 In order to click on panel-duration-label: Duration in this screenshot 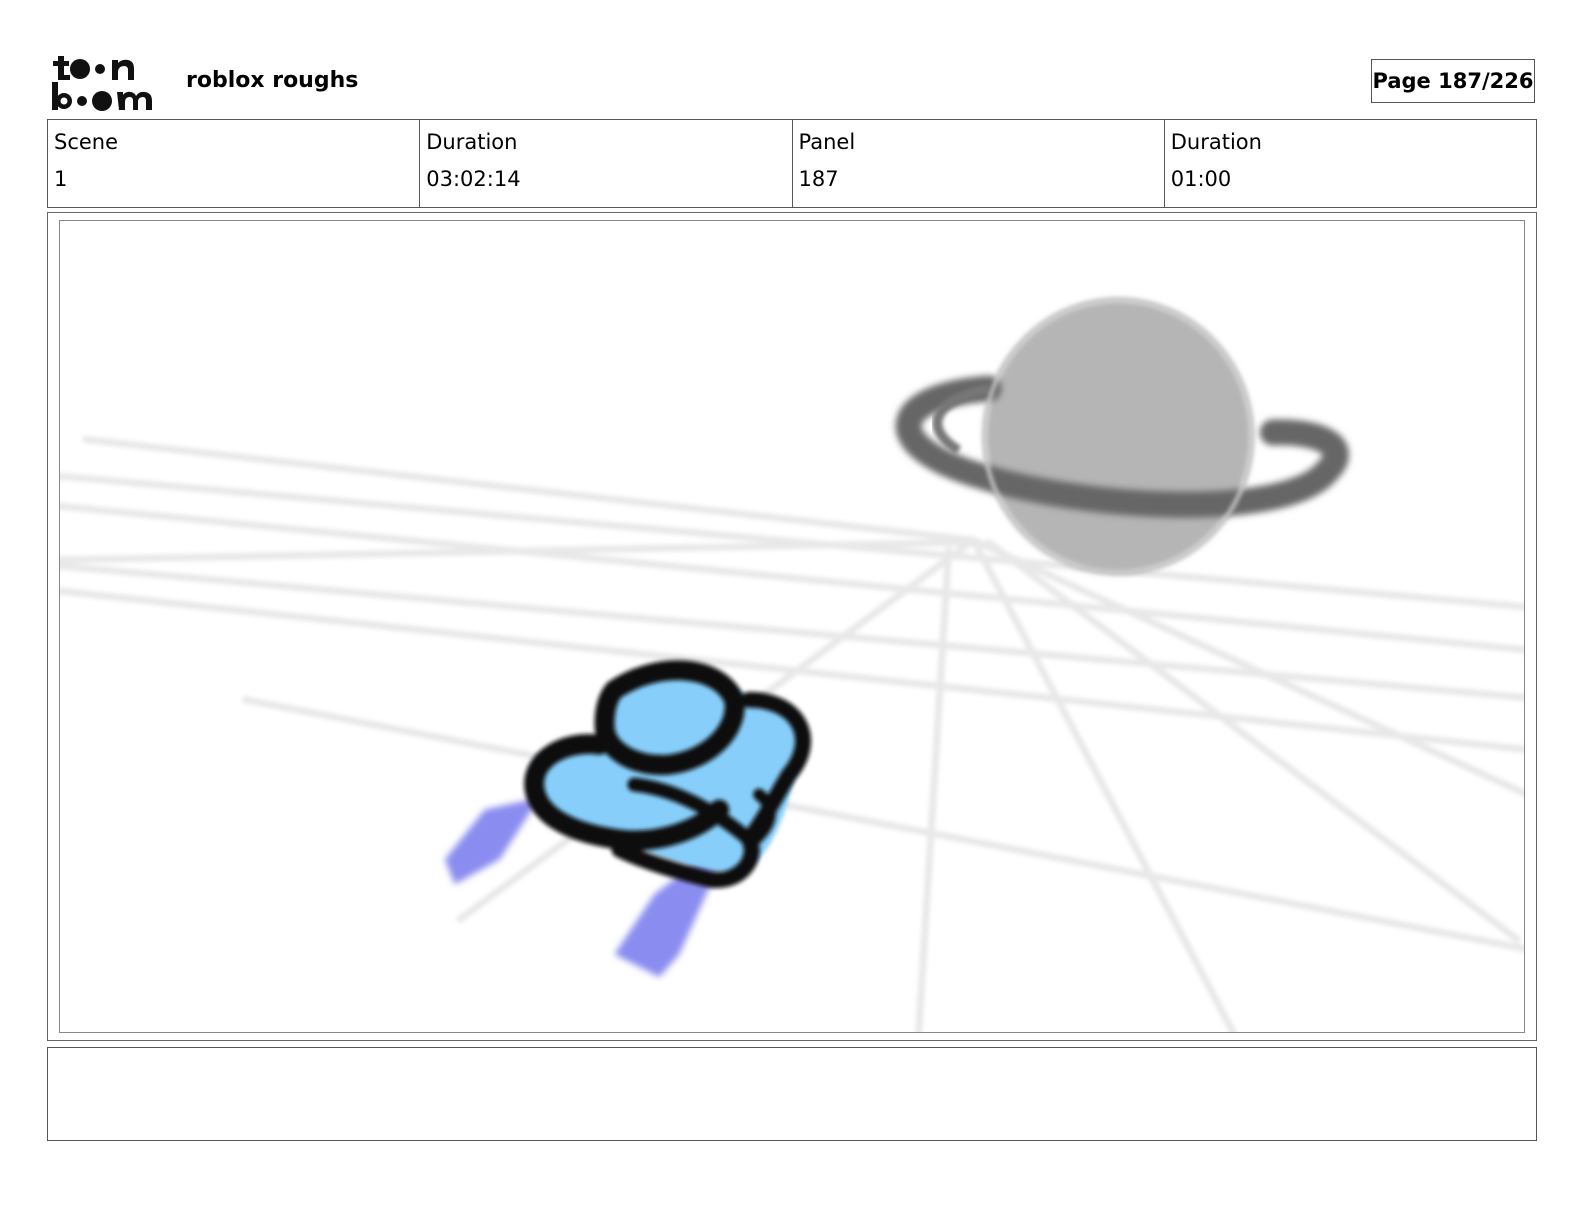, I will do `click(1216, 142)`.